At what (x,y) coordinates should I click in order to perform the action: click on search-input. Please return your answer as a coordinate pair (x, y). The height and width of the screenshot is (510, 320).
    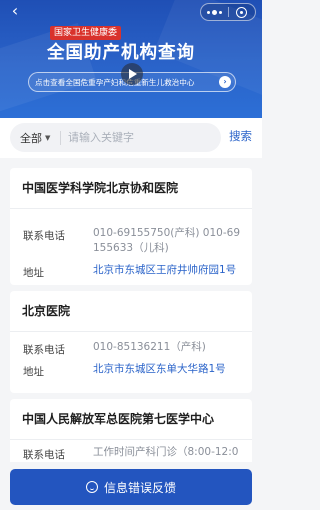
    Looking at the image, I should click on (141, 137).